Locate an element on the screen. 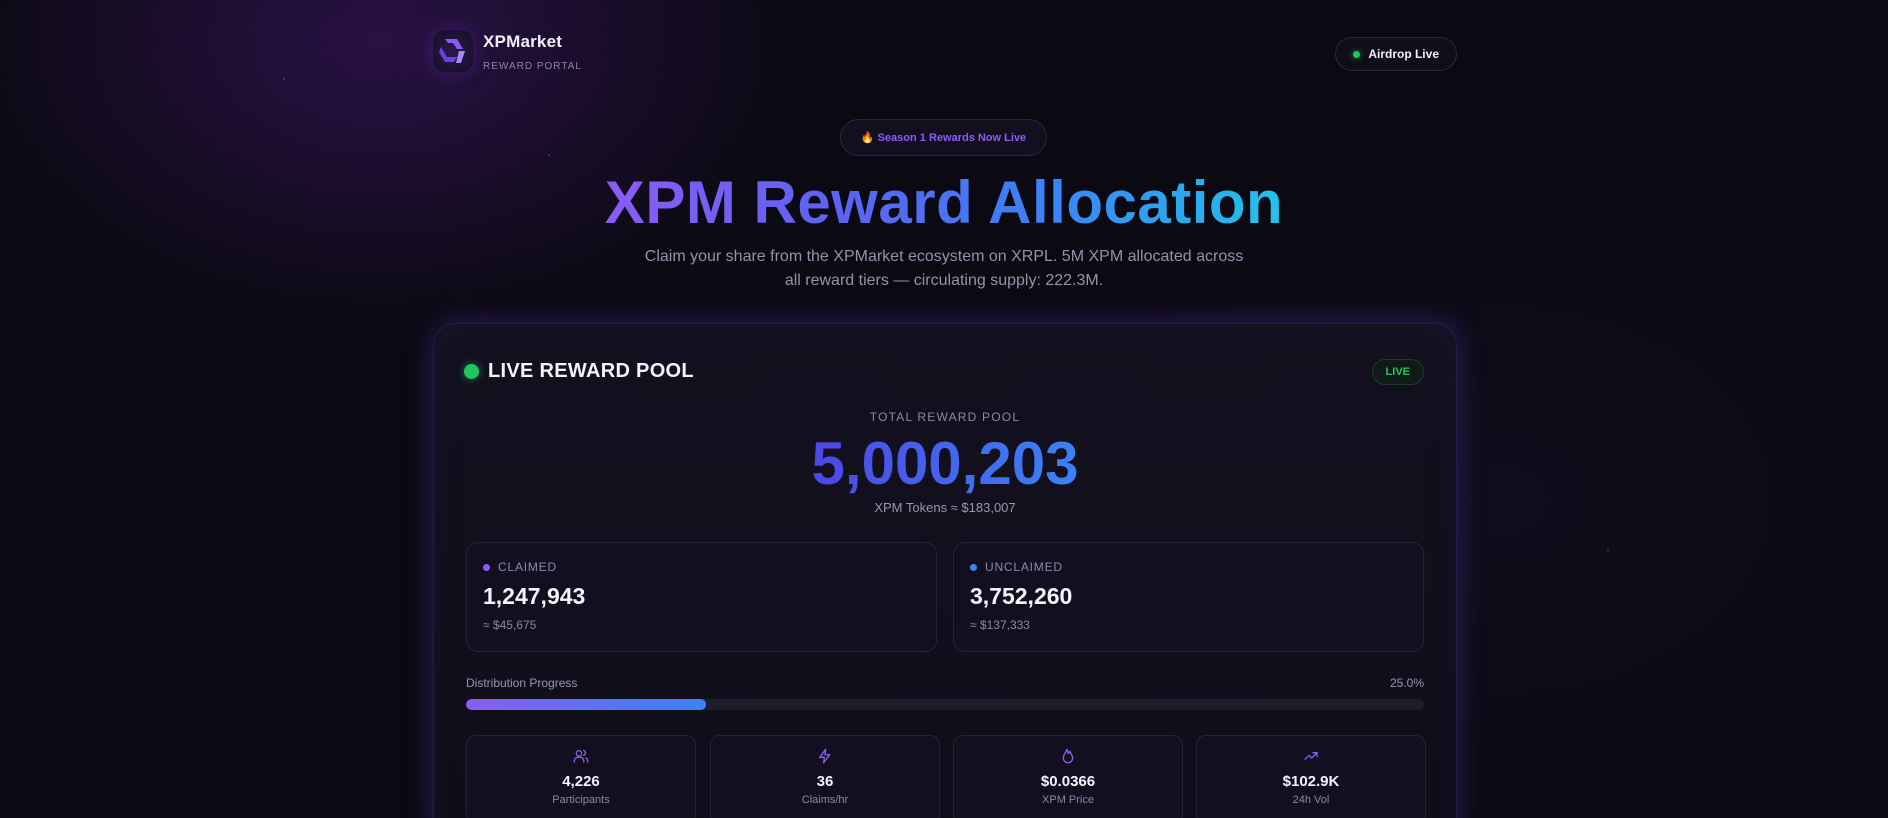  total-pool-value: 5,000,203 is located at coordinates (945, 464).